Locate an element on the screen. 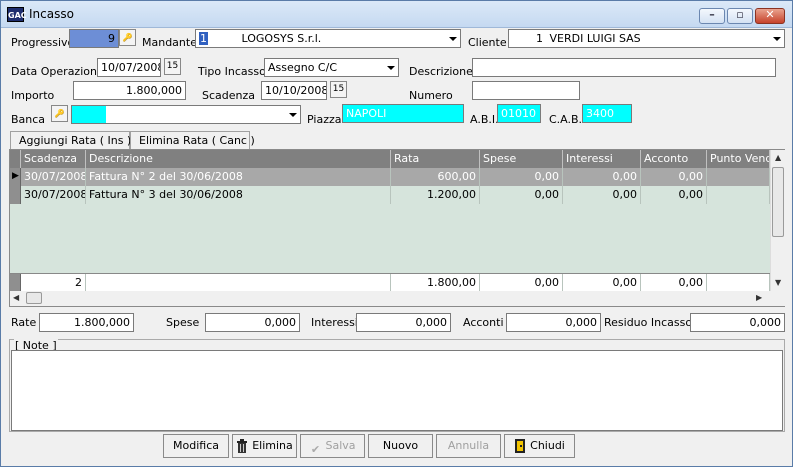  cliente-name: VERDI LUIGI SAS is located at coordinates (595, 38).